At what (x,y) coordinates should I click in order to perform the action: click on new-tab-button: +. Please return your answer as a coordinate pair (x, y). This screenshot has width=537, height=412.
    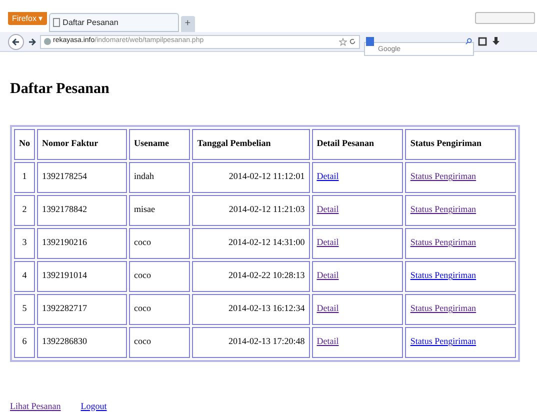
    Looking at the image, I should click on (187, 24).